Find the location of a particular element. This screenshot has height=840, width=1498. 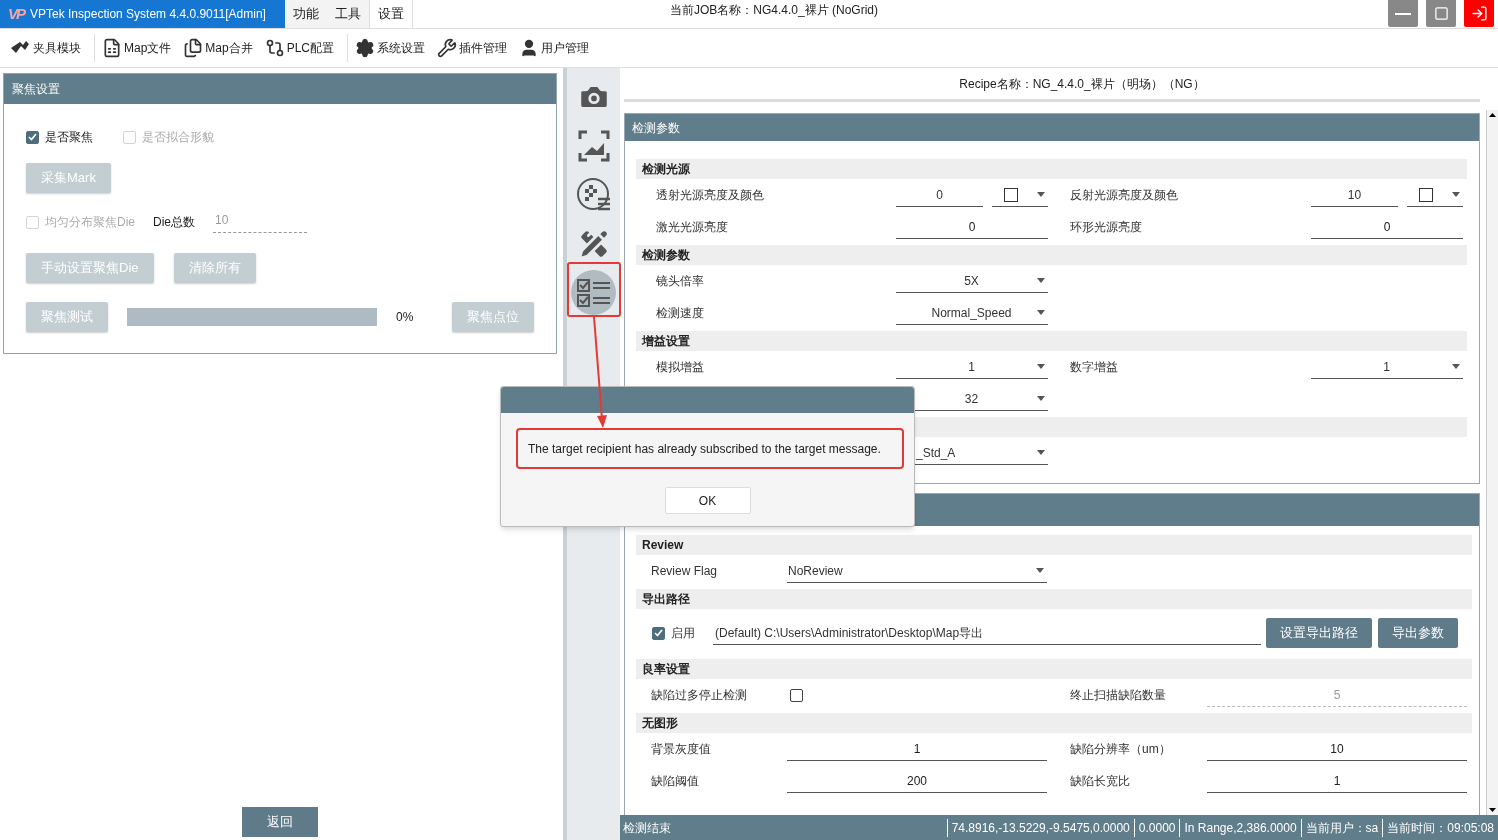

checkbox-label: 启用 is located at coordinates (683, 633).